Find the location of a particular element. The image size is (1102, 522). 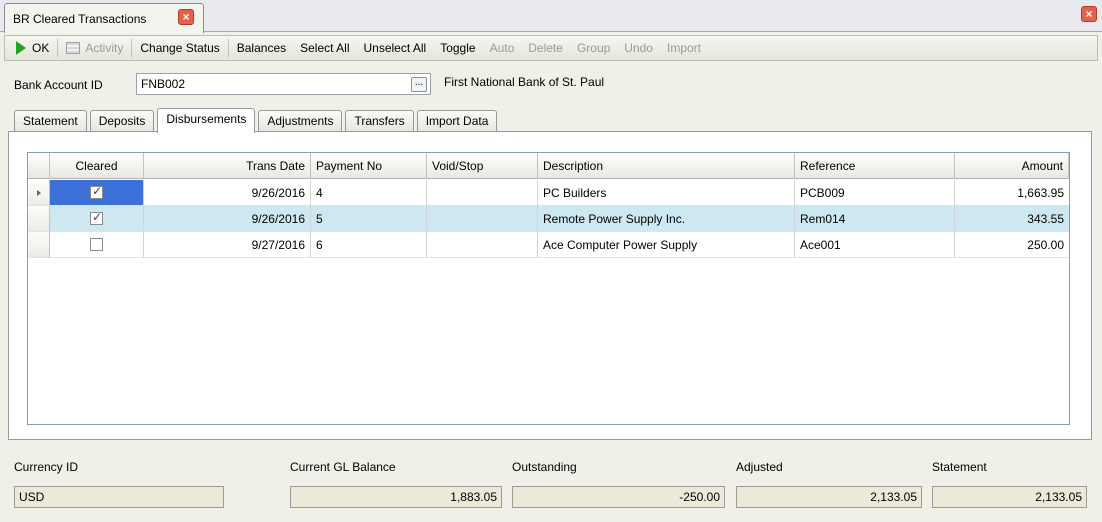

adjusted-label: Adjusted is located at coordinates (759, 467).